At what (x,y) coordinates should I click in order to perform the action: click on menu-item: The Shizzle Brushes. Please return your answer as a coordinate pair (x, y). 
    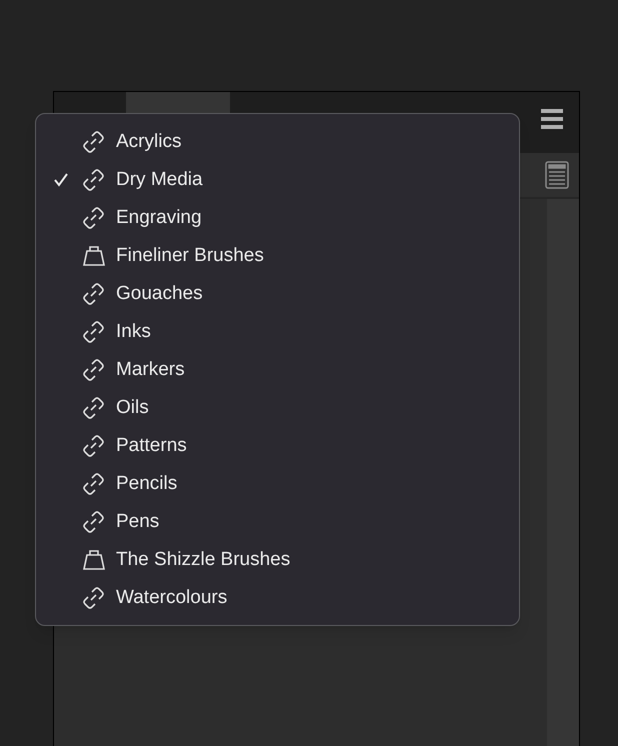
    Looking at the image, I should click on (277, 560).